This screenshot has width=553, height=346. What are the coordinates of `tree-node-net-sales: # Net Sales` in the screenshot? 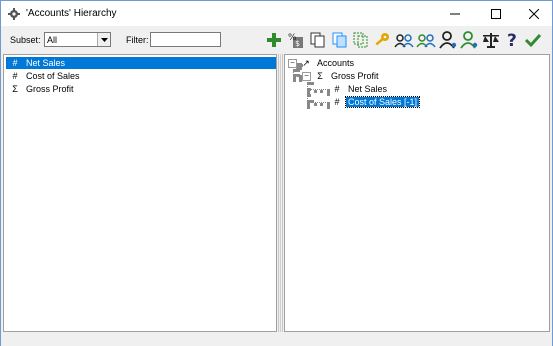 It's located at (358, 89).